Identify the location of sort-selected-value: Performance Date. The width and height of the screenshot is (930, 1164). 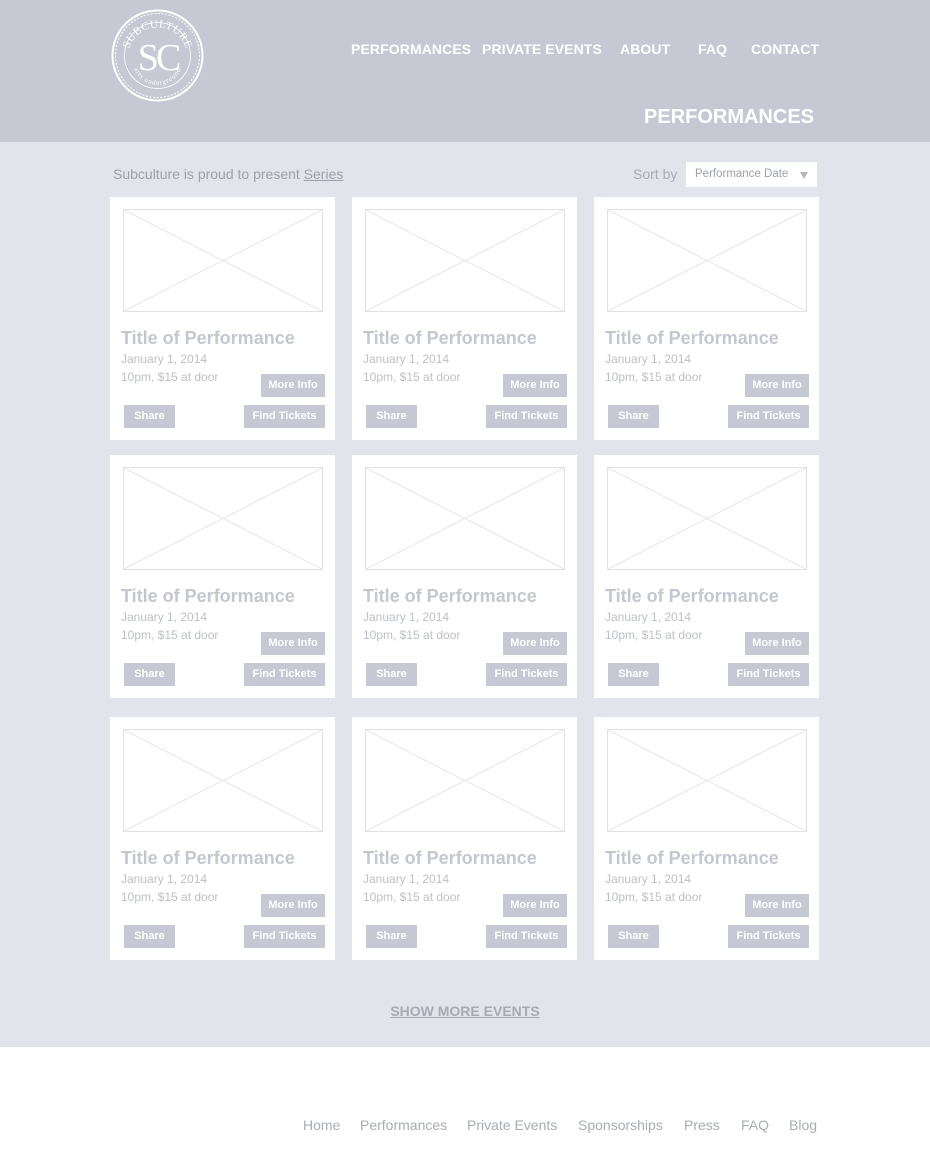
(742, 174).